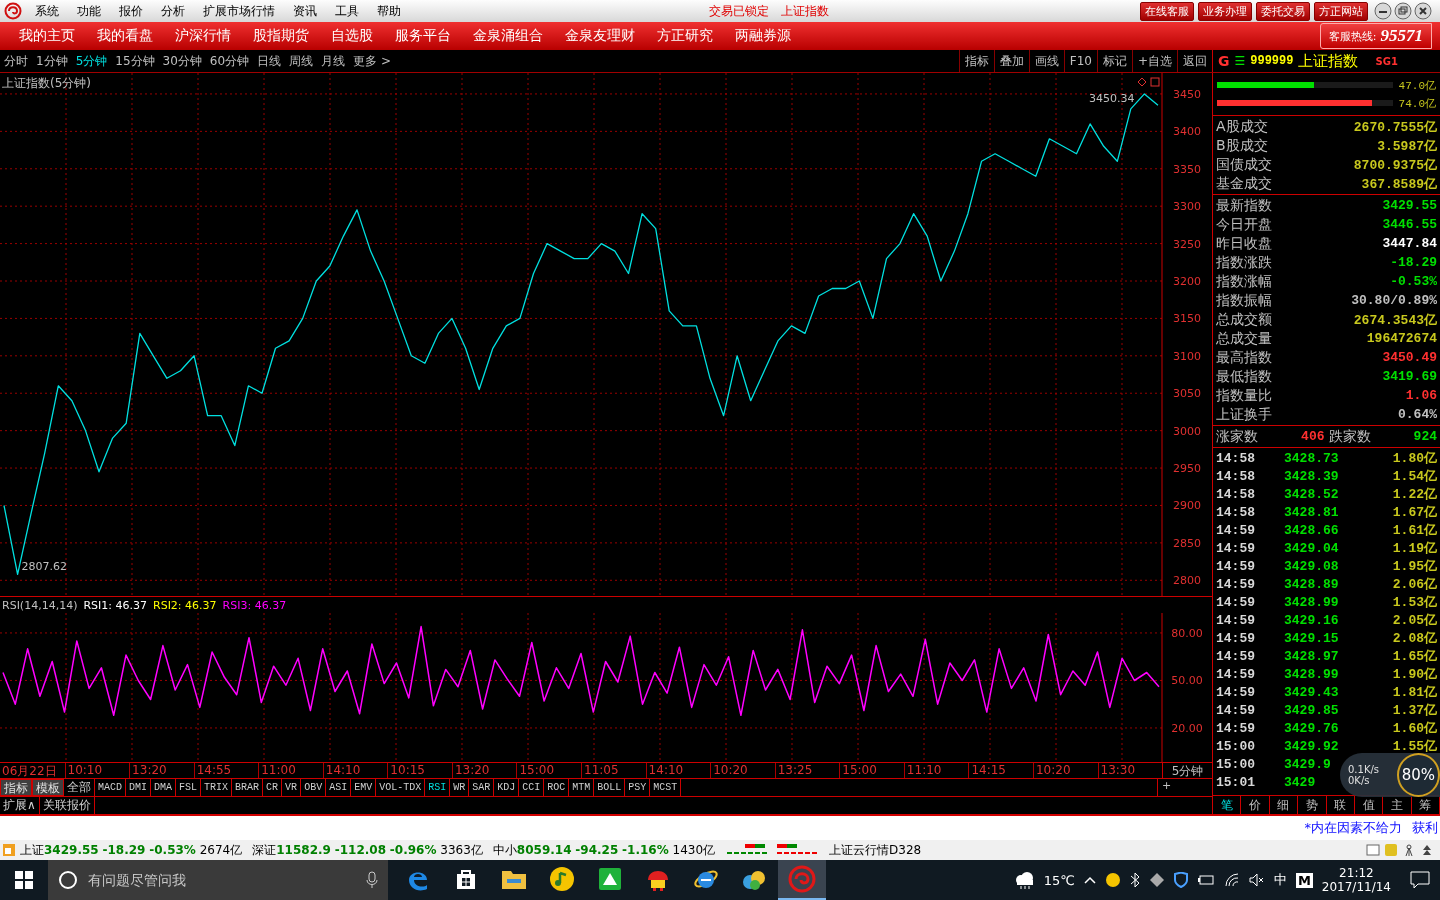  I want to click on tick-time: 14:58, so click(1236, 494).